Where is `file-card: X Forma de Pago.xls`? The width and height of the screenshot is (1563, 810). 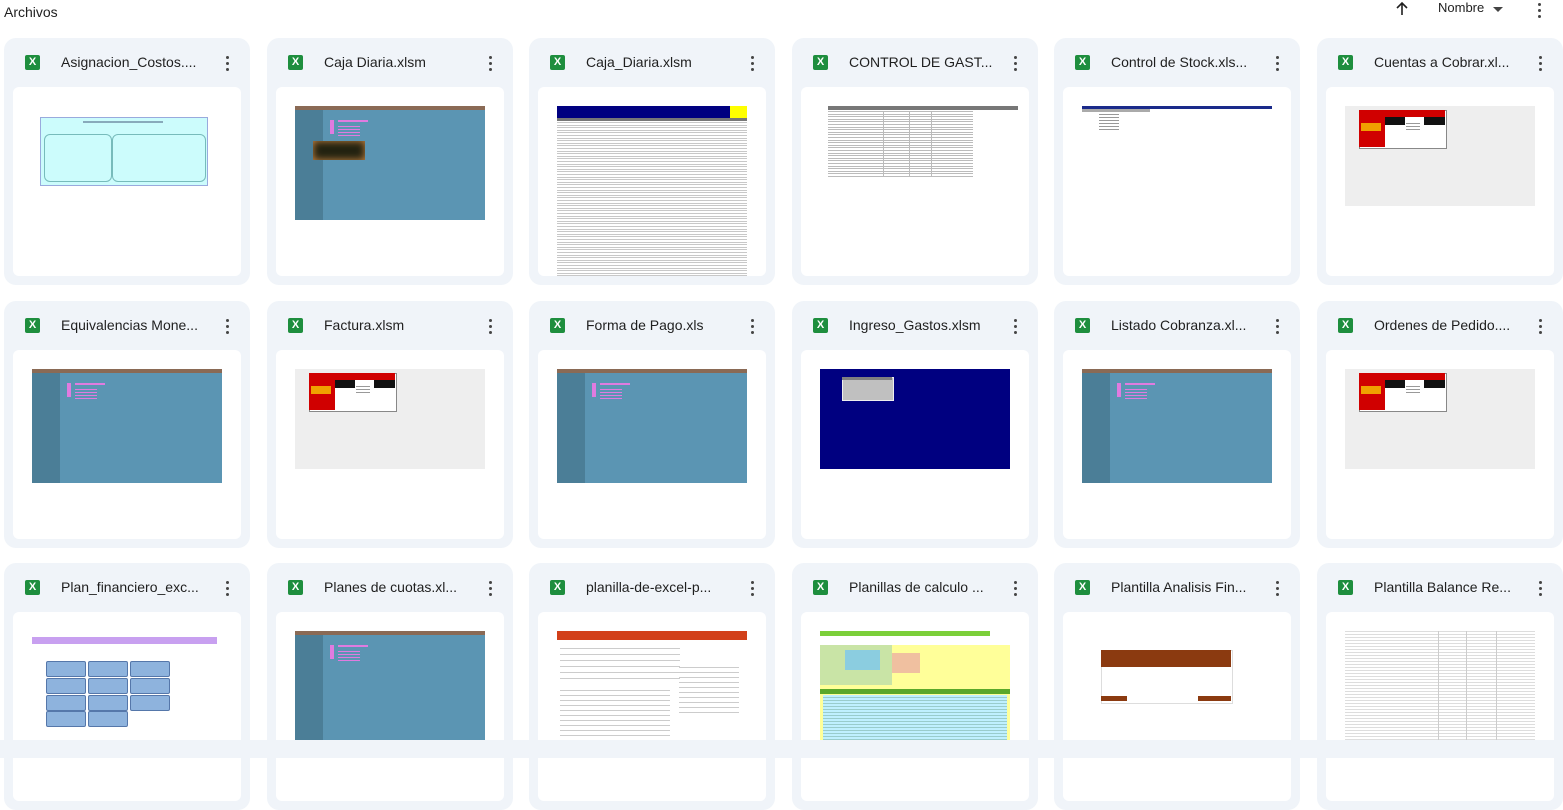
file-card: X Forma de Pago.xls is located at coordinates (652, 424).